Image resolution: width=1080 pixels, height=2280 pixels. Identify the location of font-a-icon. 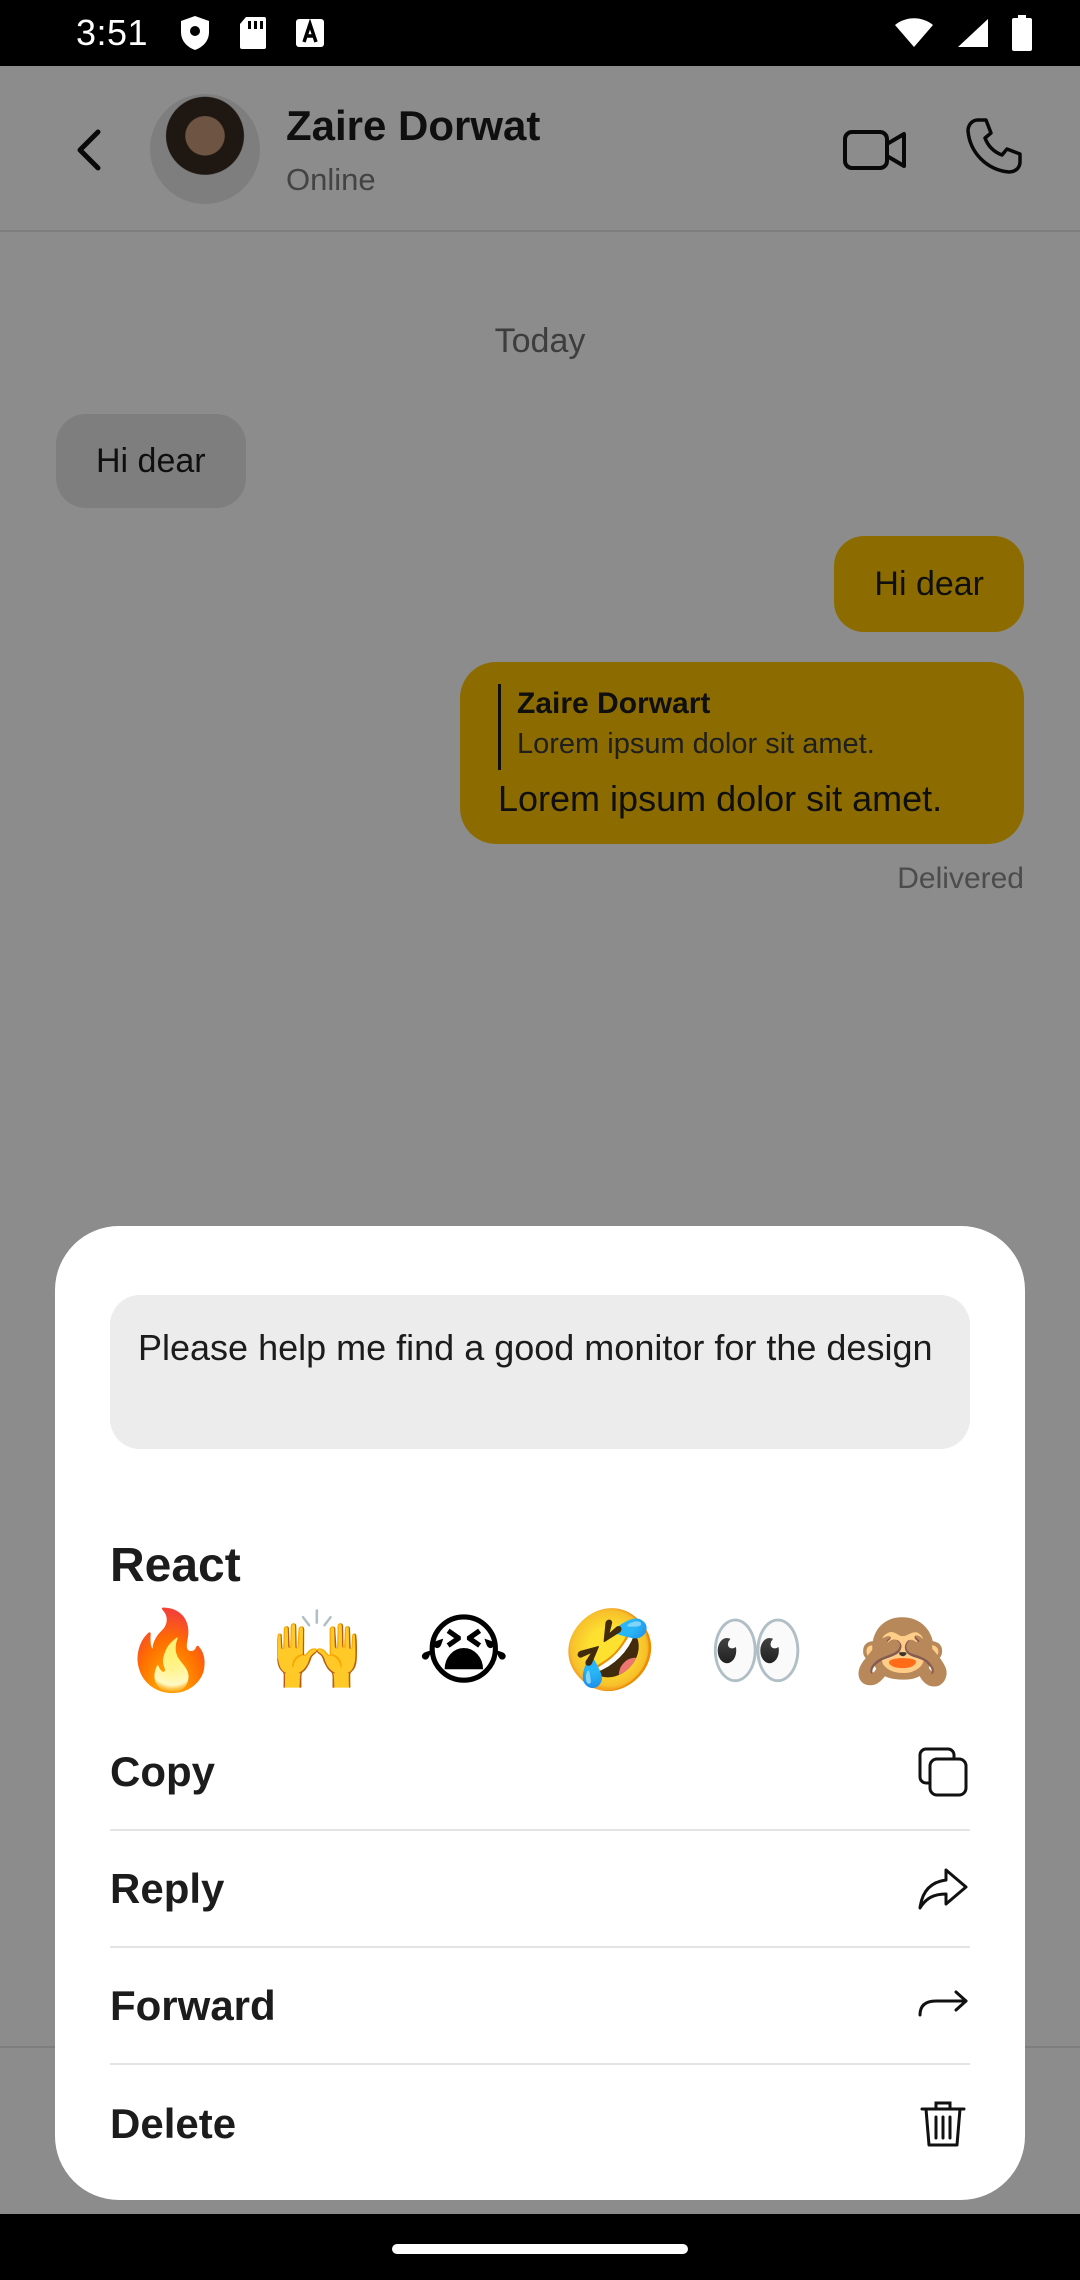
(310, 32).